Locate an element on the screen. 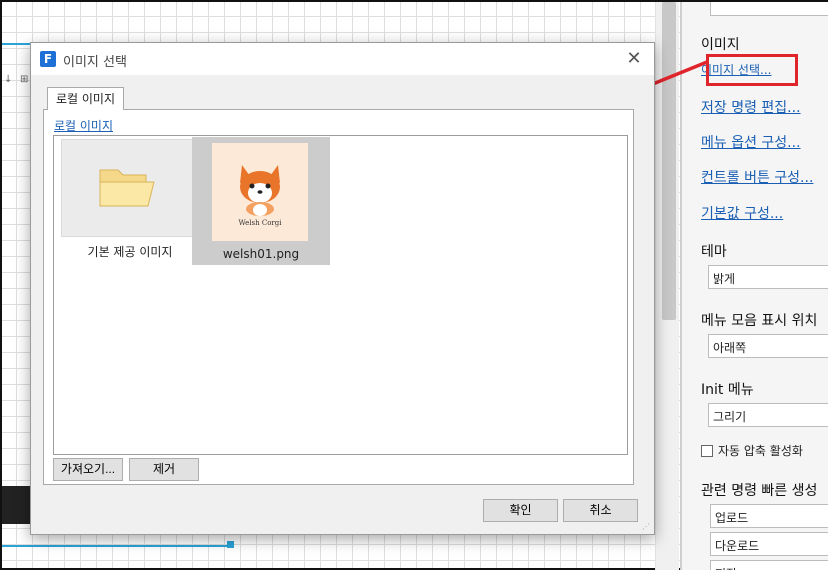  download-icon: ↓ is located at coordinates (8, 79).